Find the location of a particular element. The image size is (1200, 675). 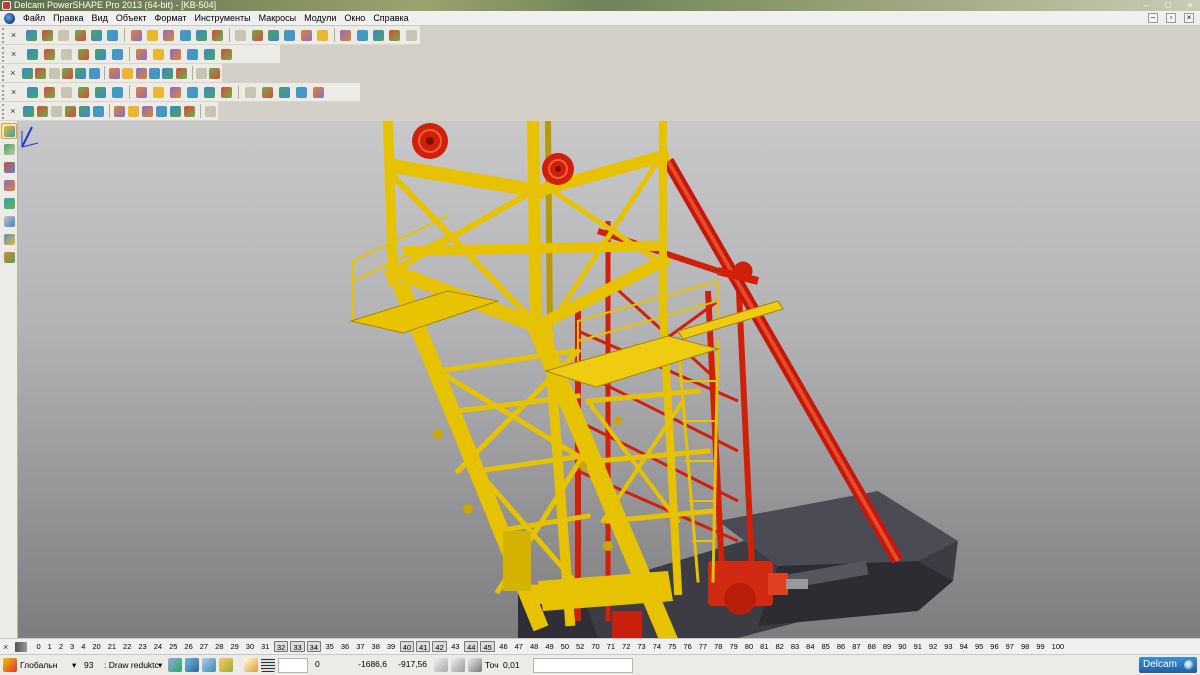

menu-help: Справка is located at coordinates (390, 18).